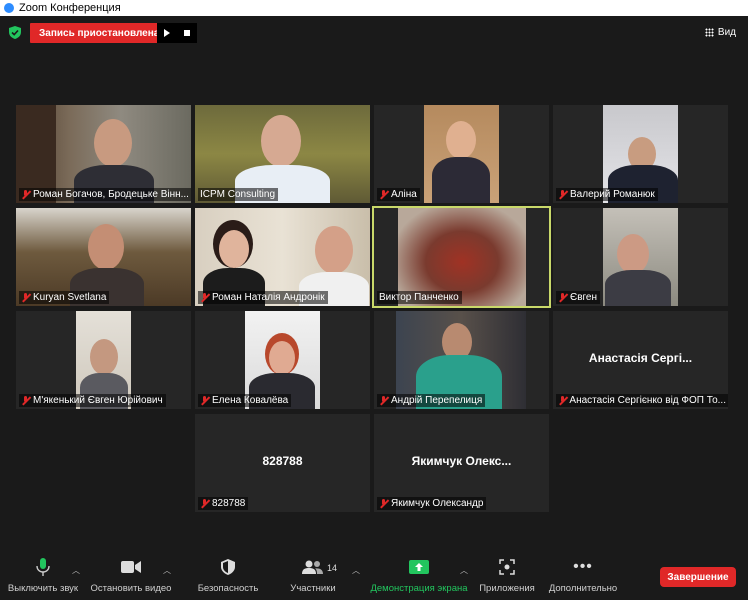  I want to click on resume-recording-icon, so click(167, 33).